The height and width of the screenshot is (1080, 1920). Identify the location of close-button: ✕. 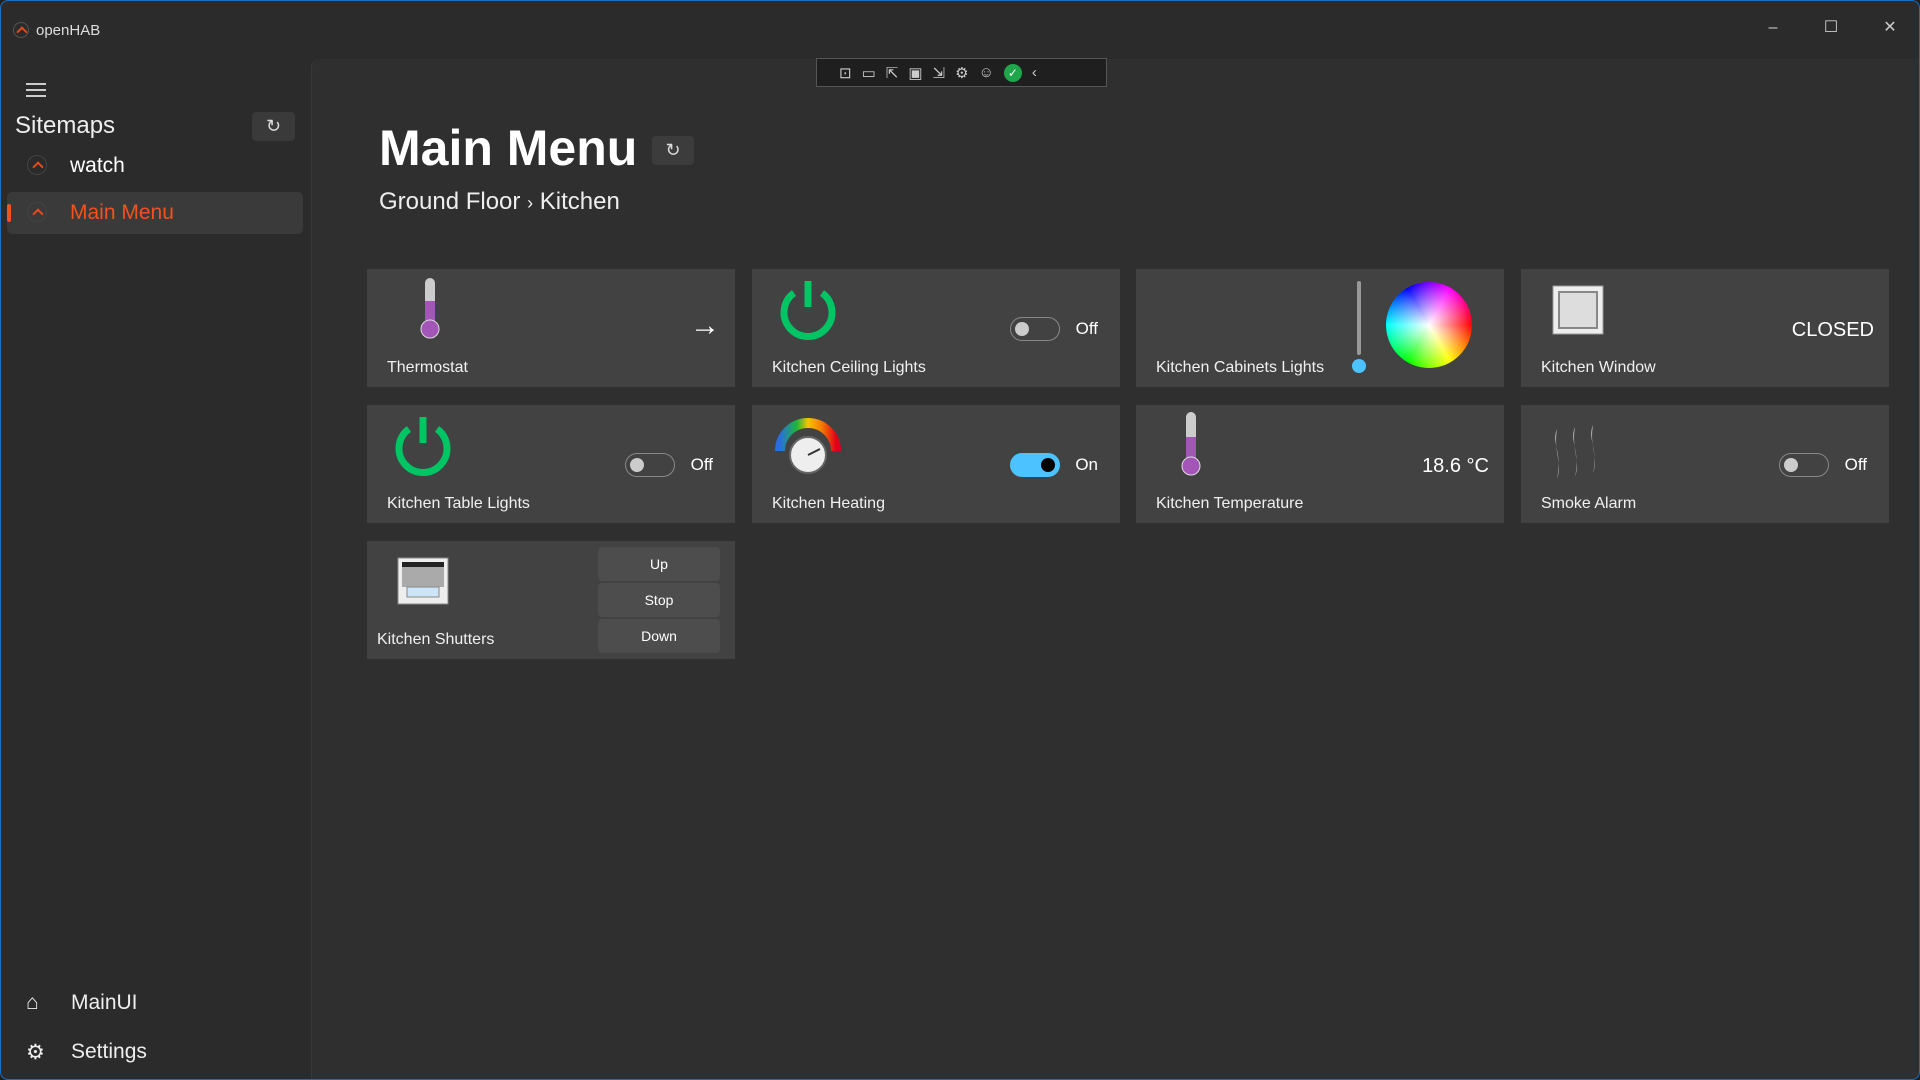
(1890, 28).